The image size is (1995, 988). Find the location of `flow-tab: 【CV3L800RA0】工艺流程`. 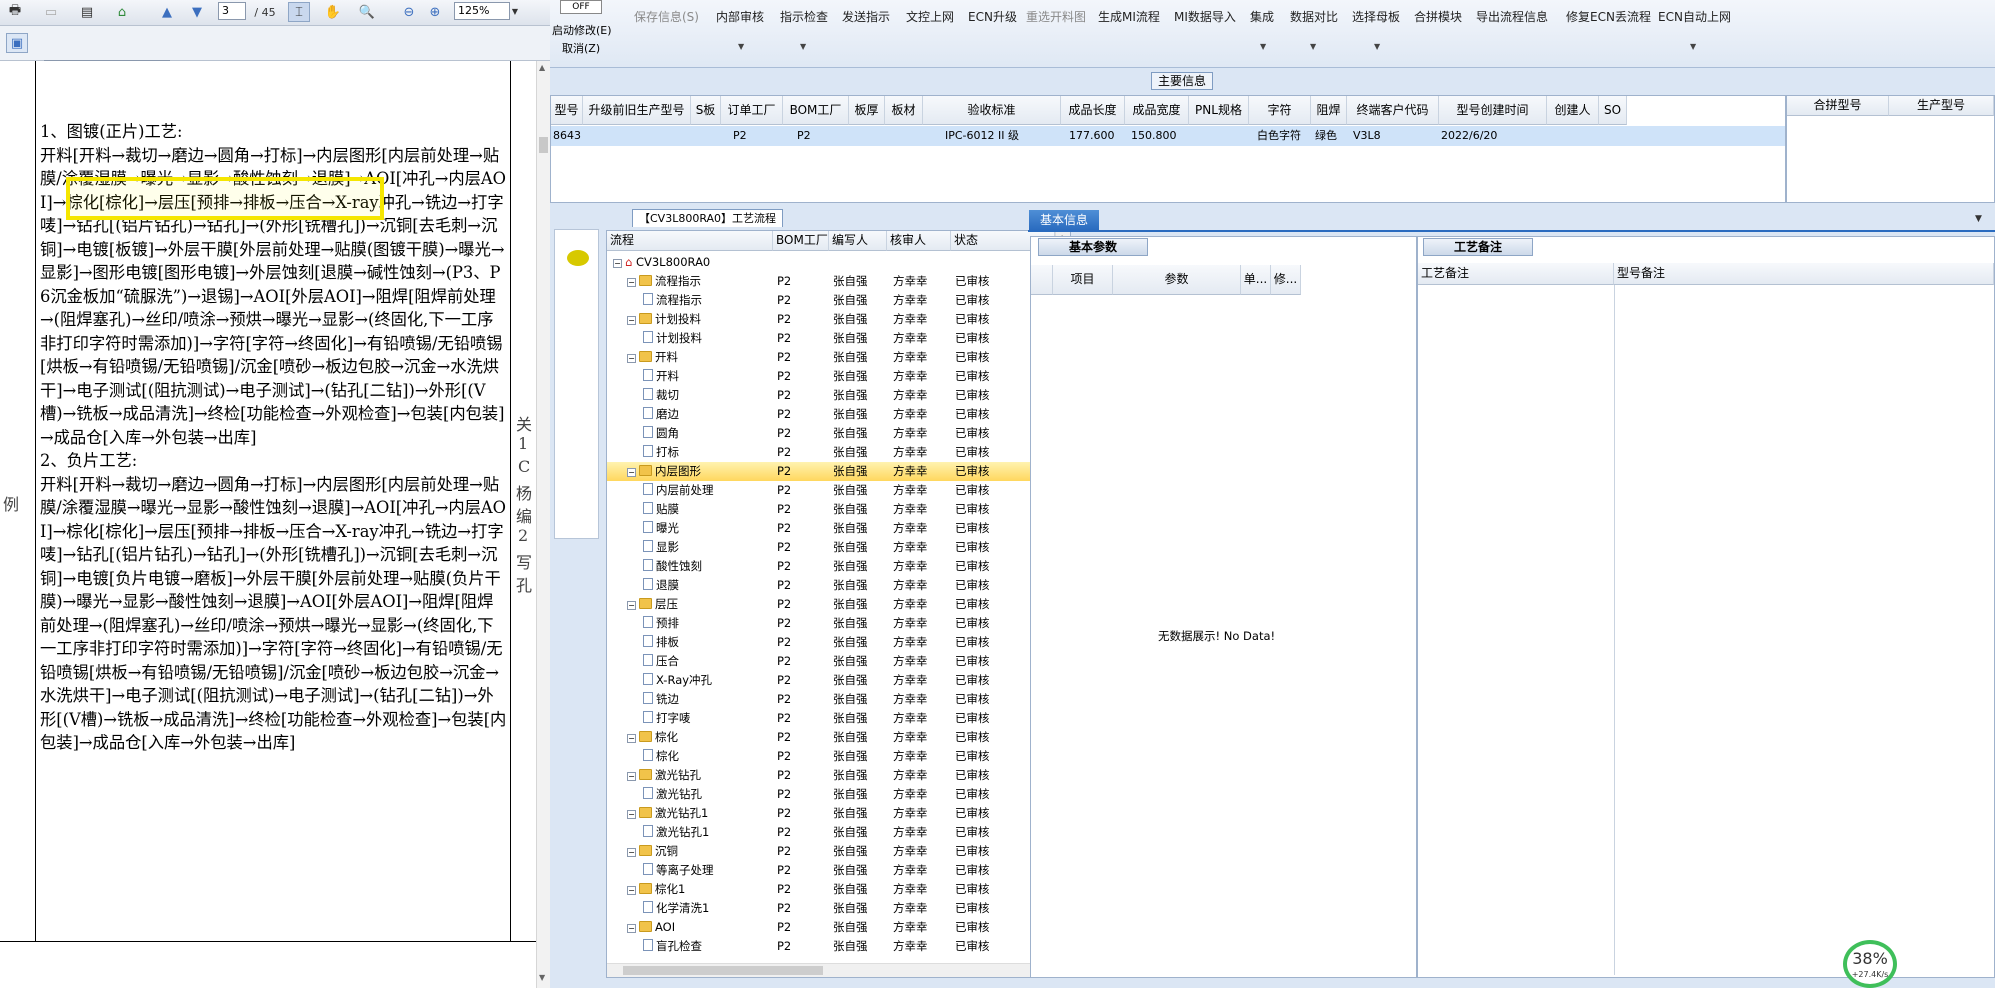

flow-tab: 【CV3L800RA0】工艺流程 is located at coordinates (708, 218).